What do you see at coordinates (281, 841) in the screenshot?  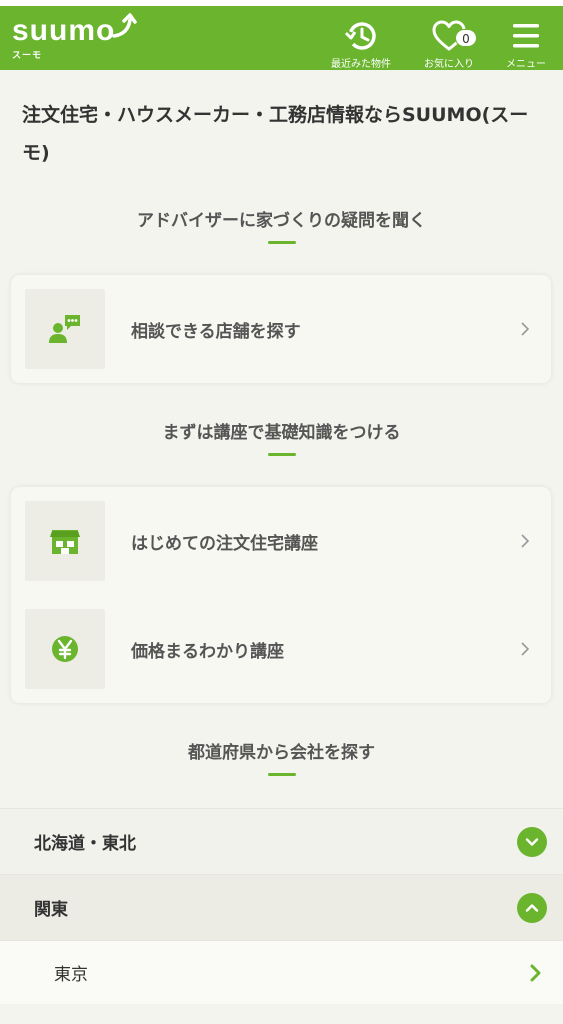 I see `area-hokkaido-tohoku: 北海道・東北` at bounding box center [281, 841].